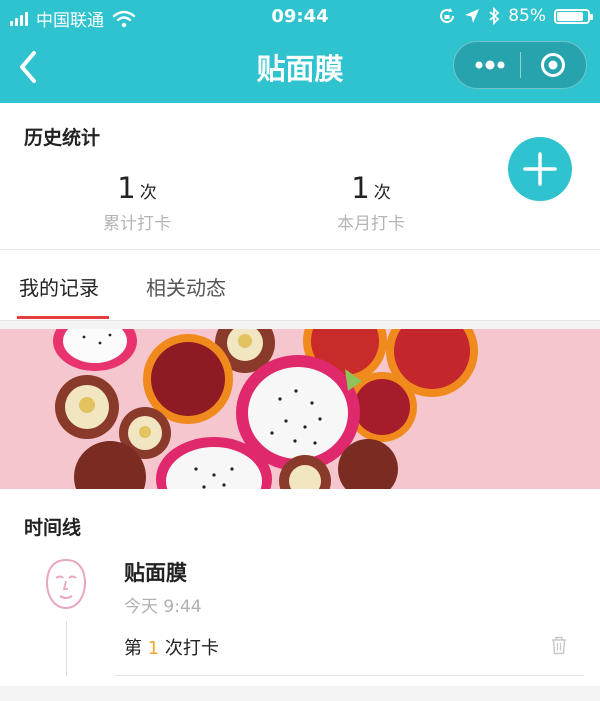 This screenshot has height=701, width=600. I want to click on capsule-divider, so click(520, 65).